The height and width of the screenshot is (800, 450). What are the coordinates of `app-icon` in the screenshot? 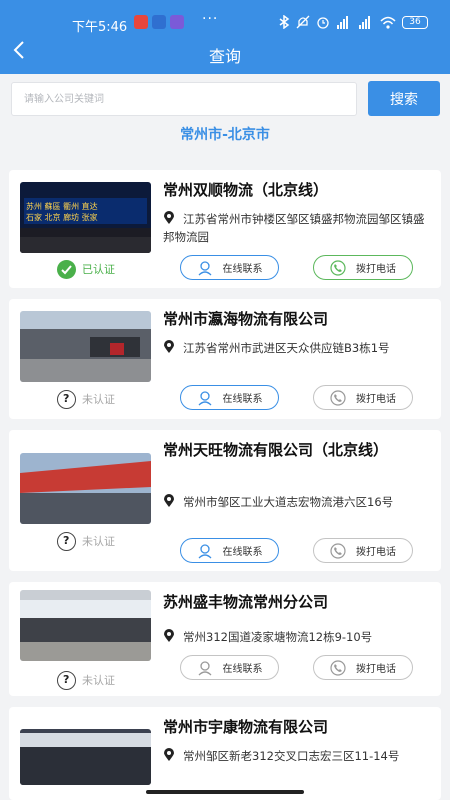 It's located at (177, 22).